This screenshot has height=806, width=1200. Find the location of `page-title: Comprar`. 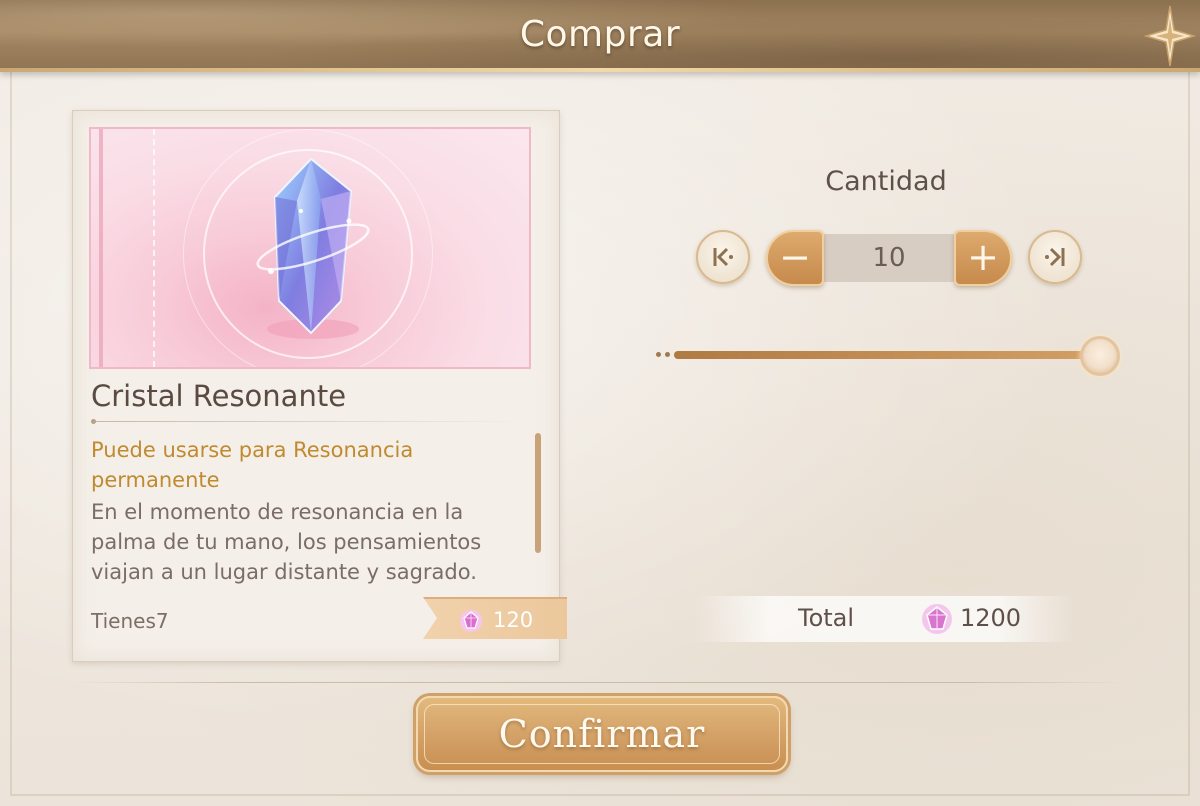

page-title: Comprar is located at coordinates (600, 34).